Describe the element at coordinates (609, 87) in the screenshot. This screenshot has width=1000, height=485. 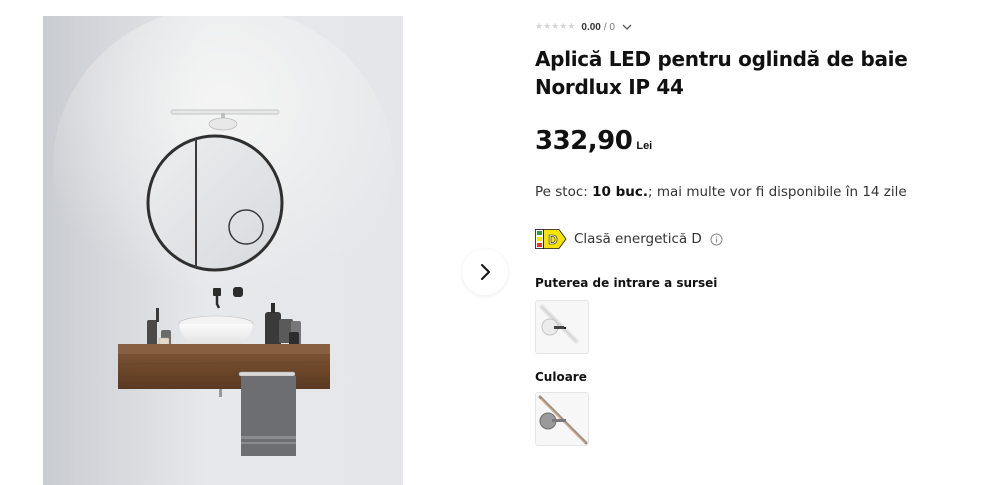
I see `product-title-line-2: Nordlux IP 44` at that location.